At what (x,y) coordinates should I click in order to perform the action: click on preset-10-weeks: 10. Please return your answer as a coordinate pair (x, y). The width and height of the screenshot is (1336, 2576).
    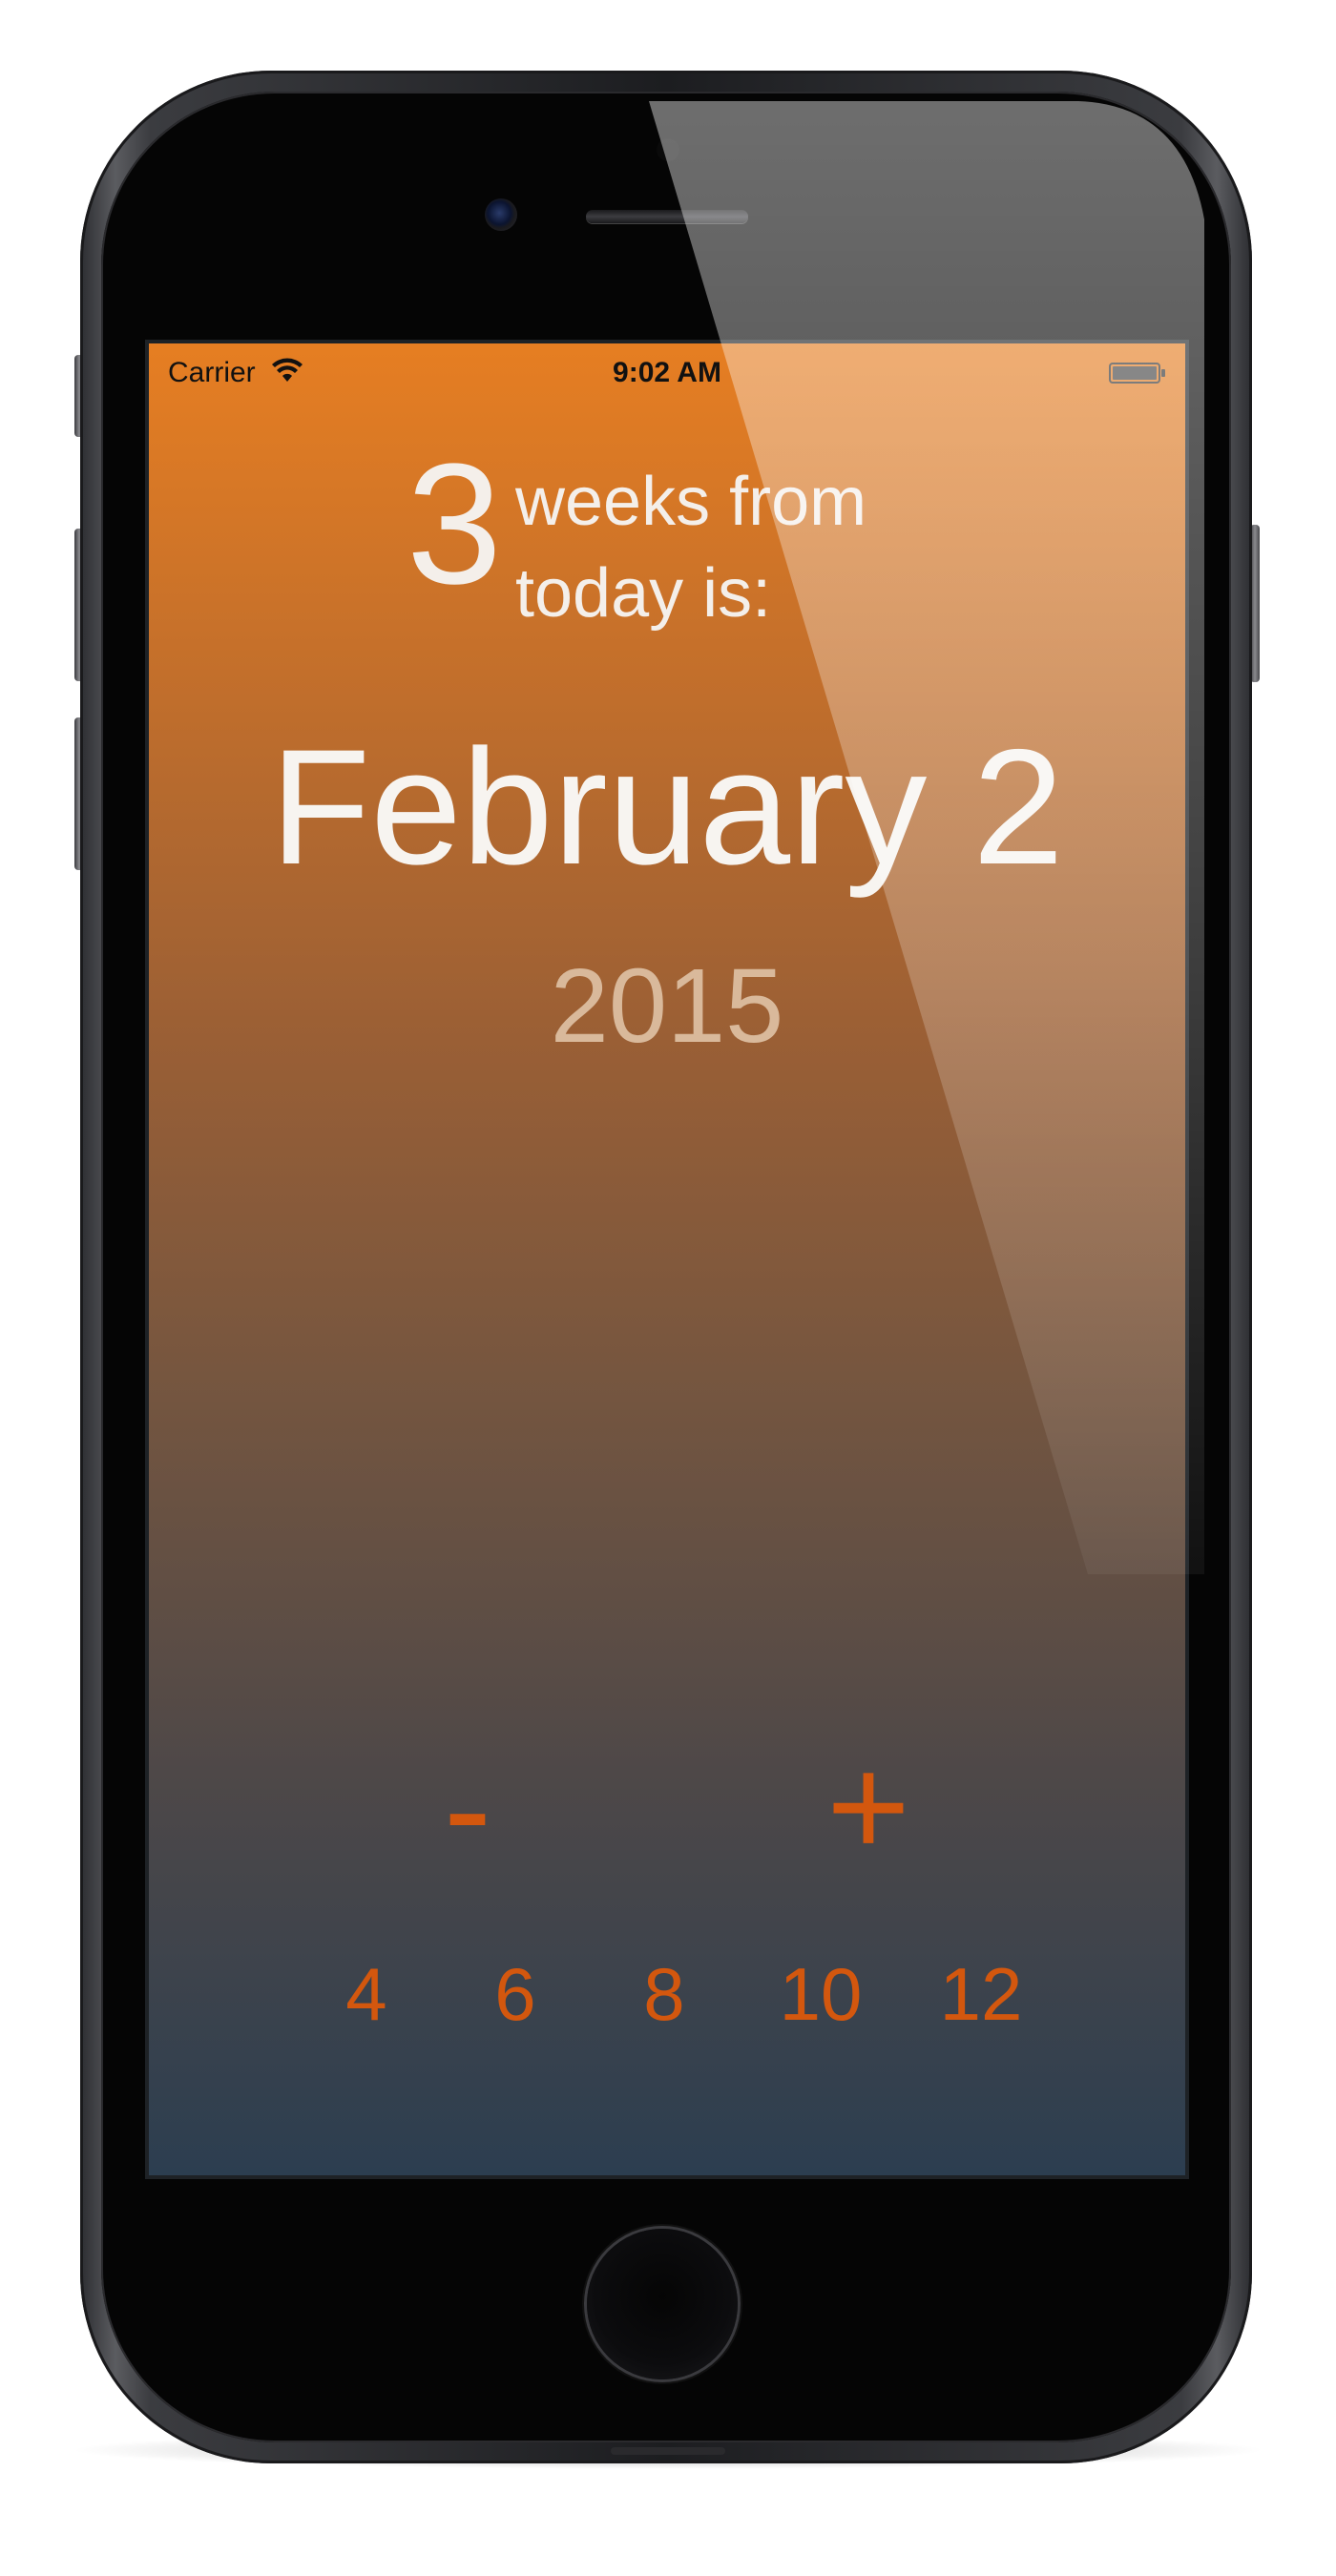
    Looking at the image, I should click on (820, 1994).